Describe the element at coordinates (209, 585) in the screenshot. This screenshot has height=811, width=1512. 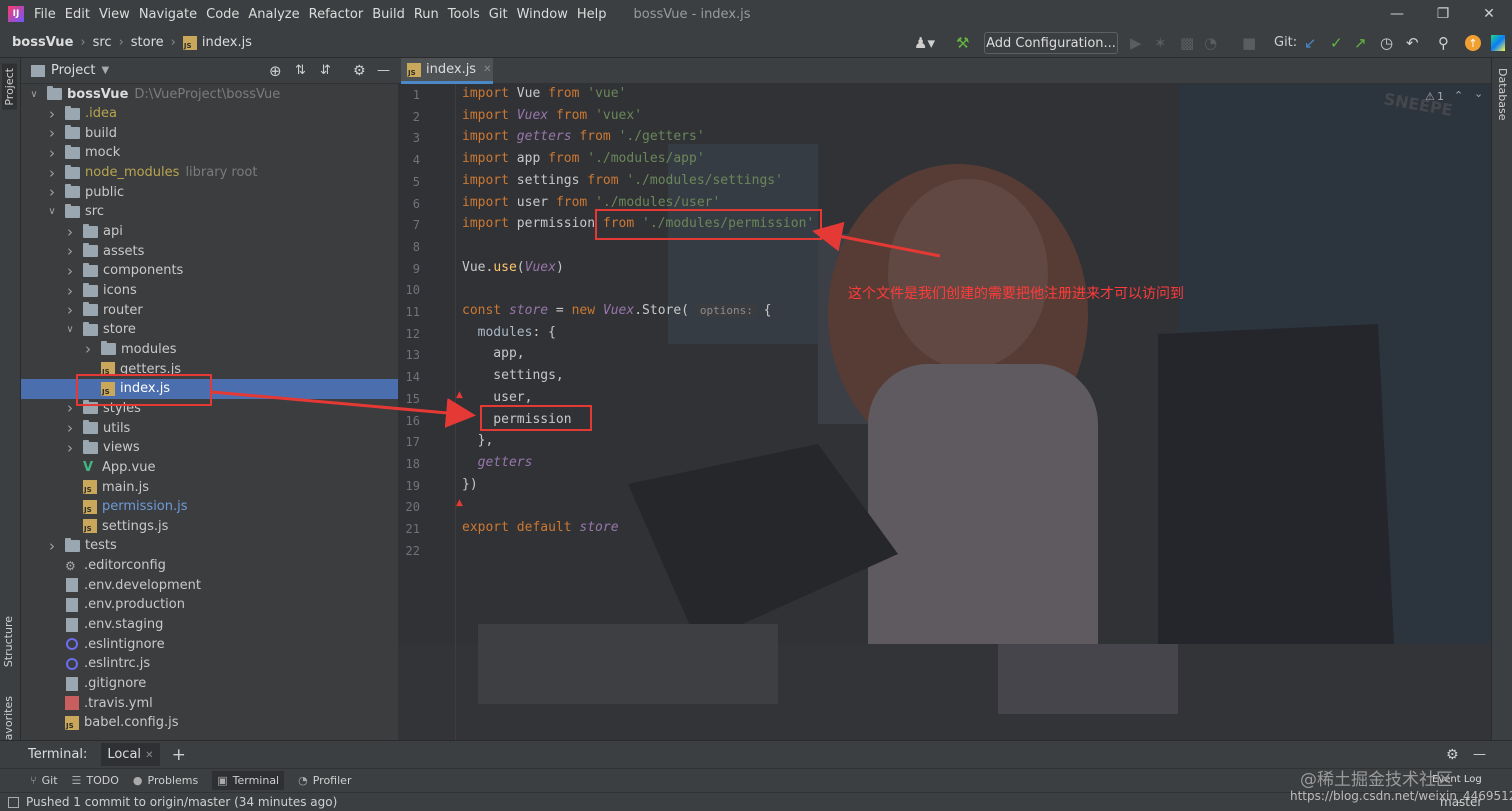
I see `tree-item: .env.development` at that location.